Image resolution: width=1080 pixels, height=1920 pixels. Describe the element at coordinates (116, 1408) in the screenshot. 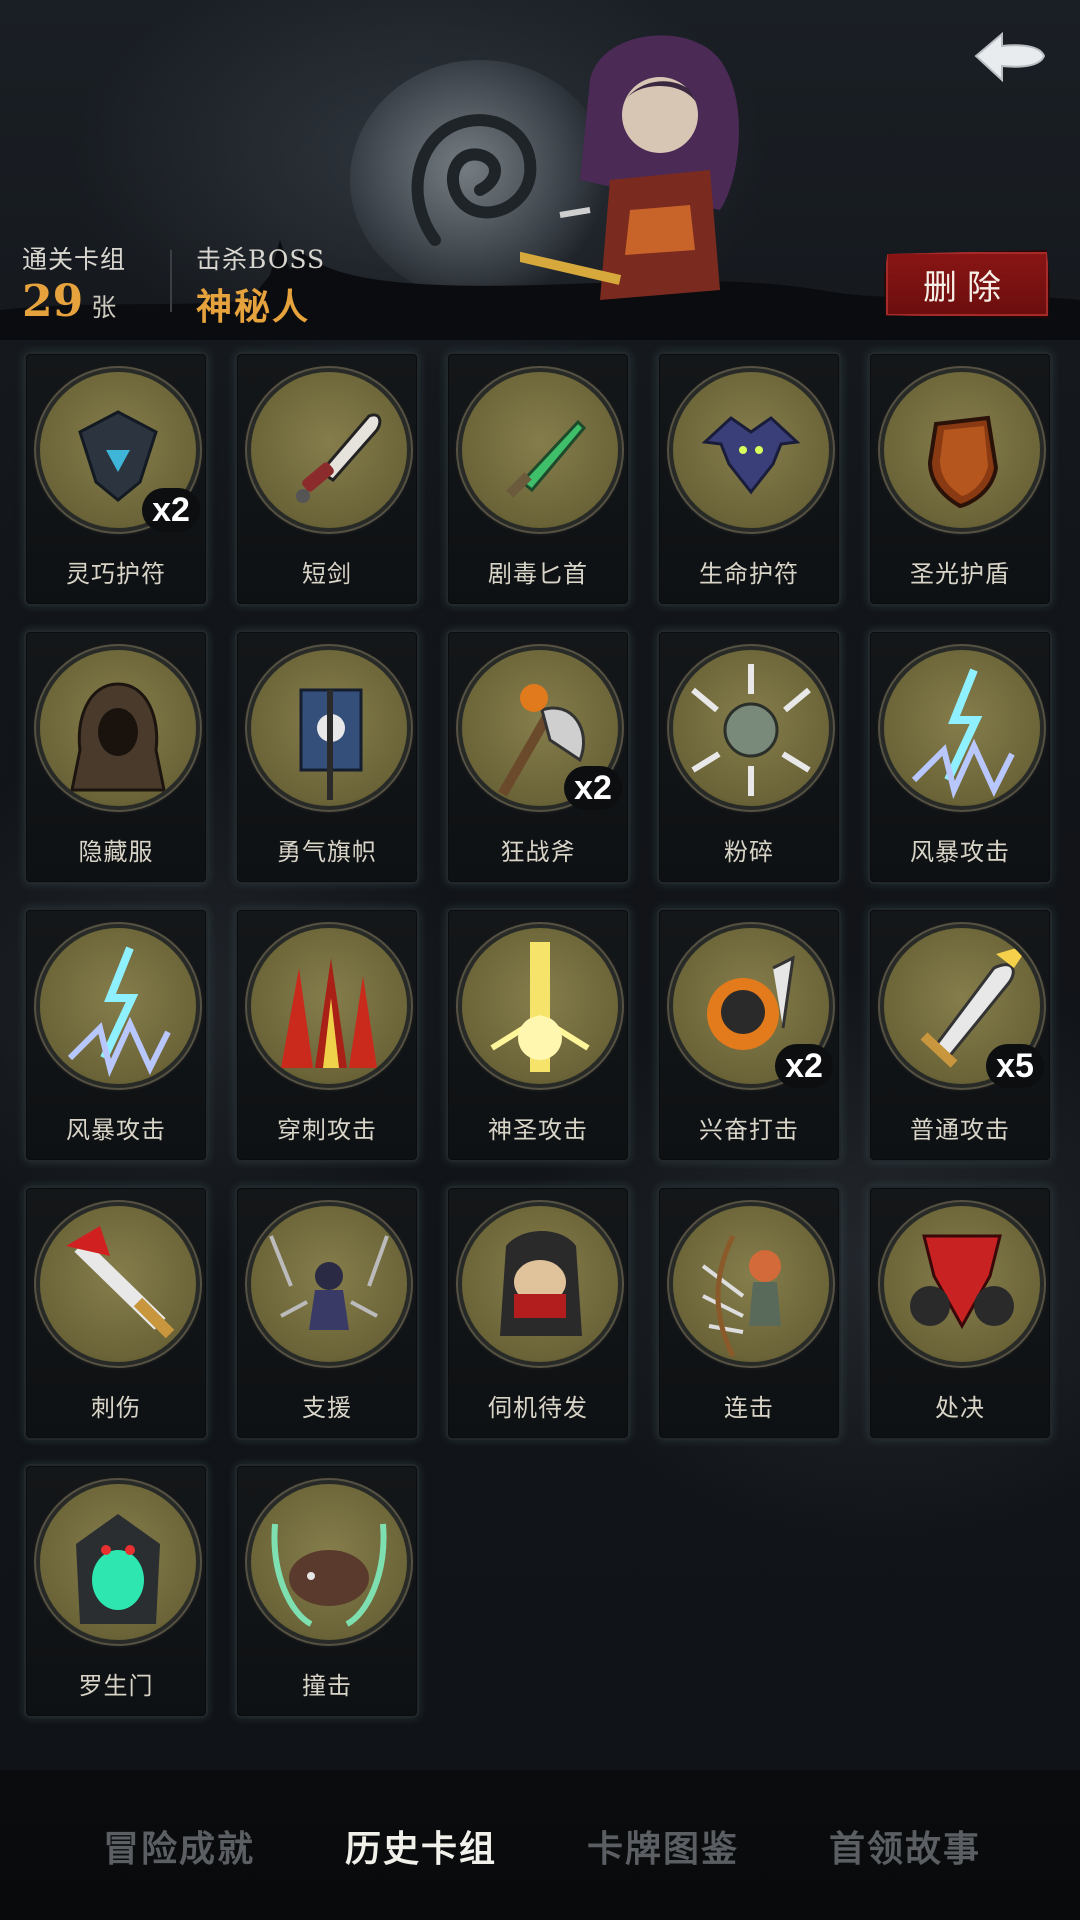

I see `card-name: 刺伤` at that location.